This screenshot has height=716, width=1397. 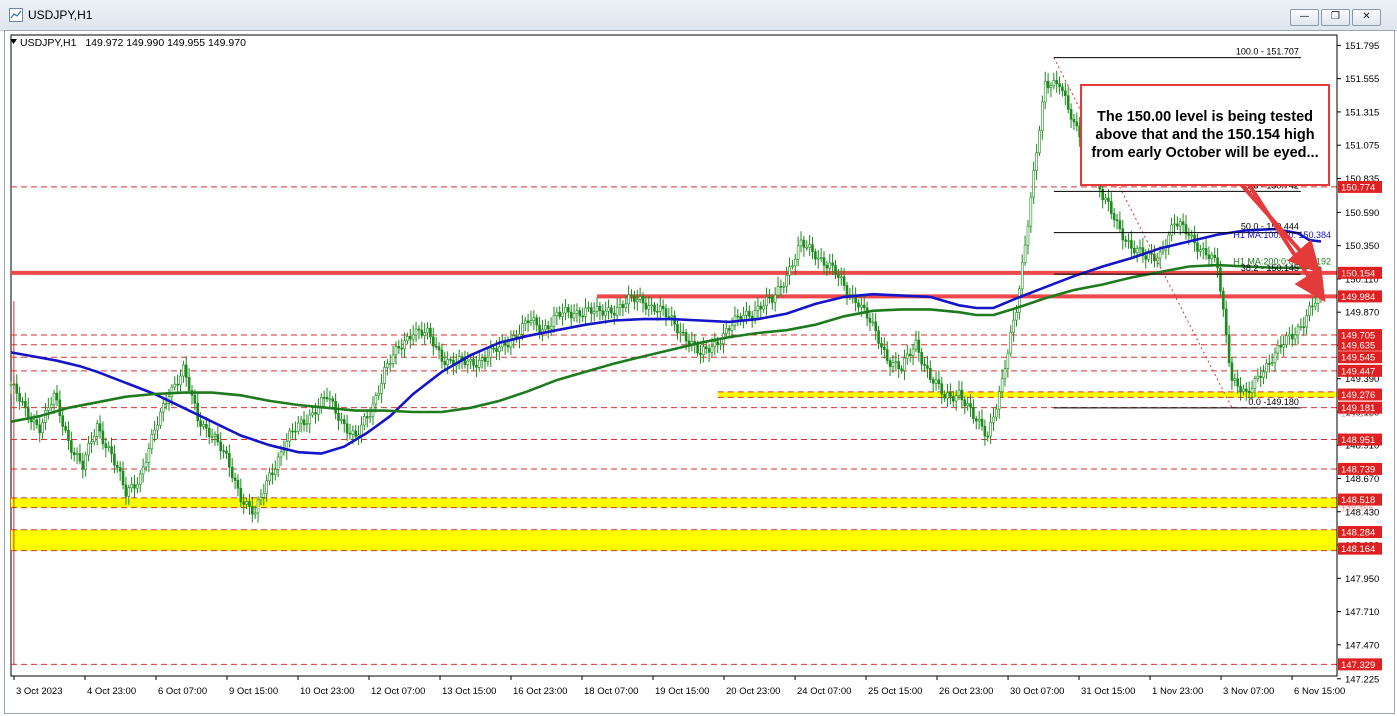 I want to click on price-tick-label: 147.950, so click(x=1362, y=579).